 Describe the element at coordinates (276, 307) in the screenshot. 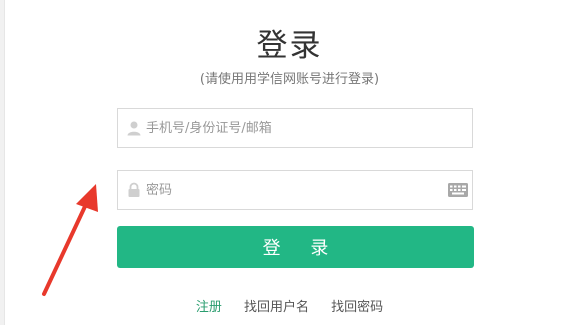

I see `recover-username-link: 找回用户名` at that location.